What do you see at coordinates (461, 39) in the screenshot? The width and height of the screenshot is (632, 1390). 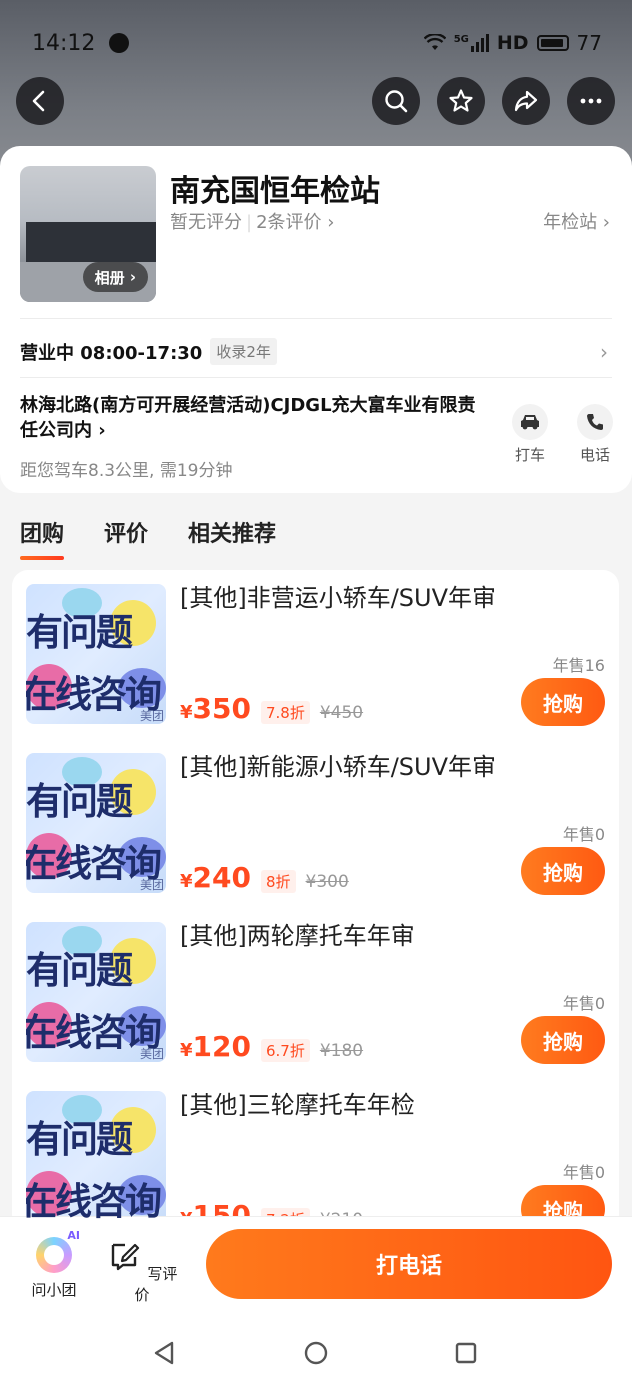 I see `network-type: 5G` at bounding box center [461, 39].